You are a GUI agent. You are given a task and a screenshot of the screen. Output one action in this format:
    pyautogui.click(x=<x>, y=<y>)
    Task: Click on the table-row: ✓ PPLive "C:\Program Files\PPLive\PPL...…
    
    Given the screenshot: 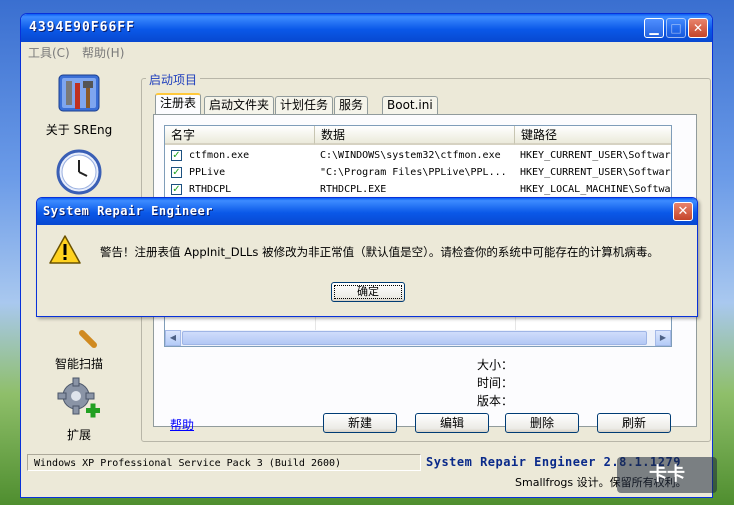 What is the action you would take?
    pyautogui.click(x=418, y=173)
    